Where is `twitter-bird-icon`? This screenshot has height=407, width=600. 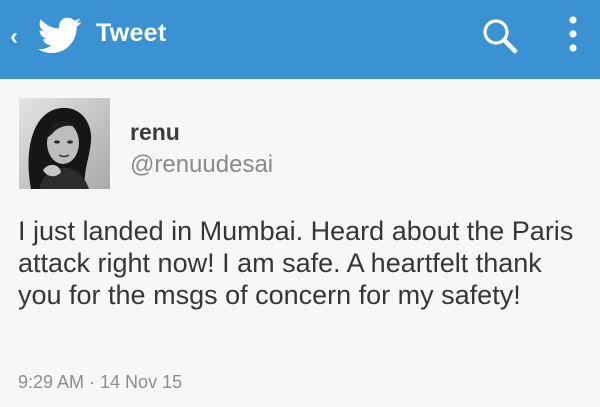 twitter-bird-icon is located at coordinates (60, 36).